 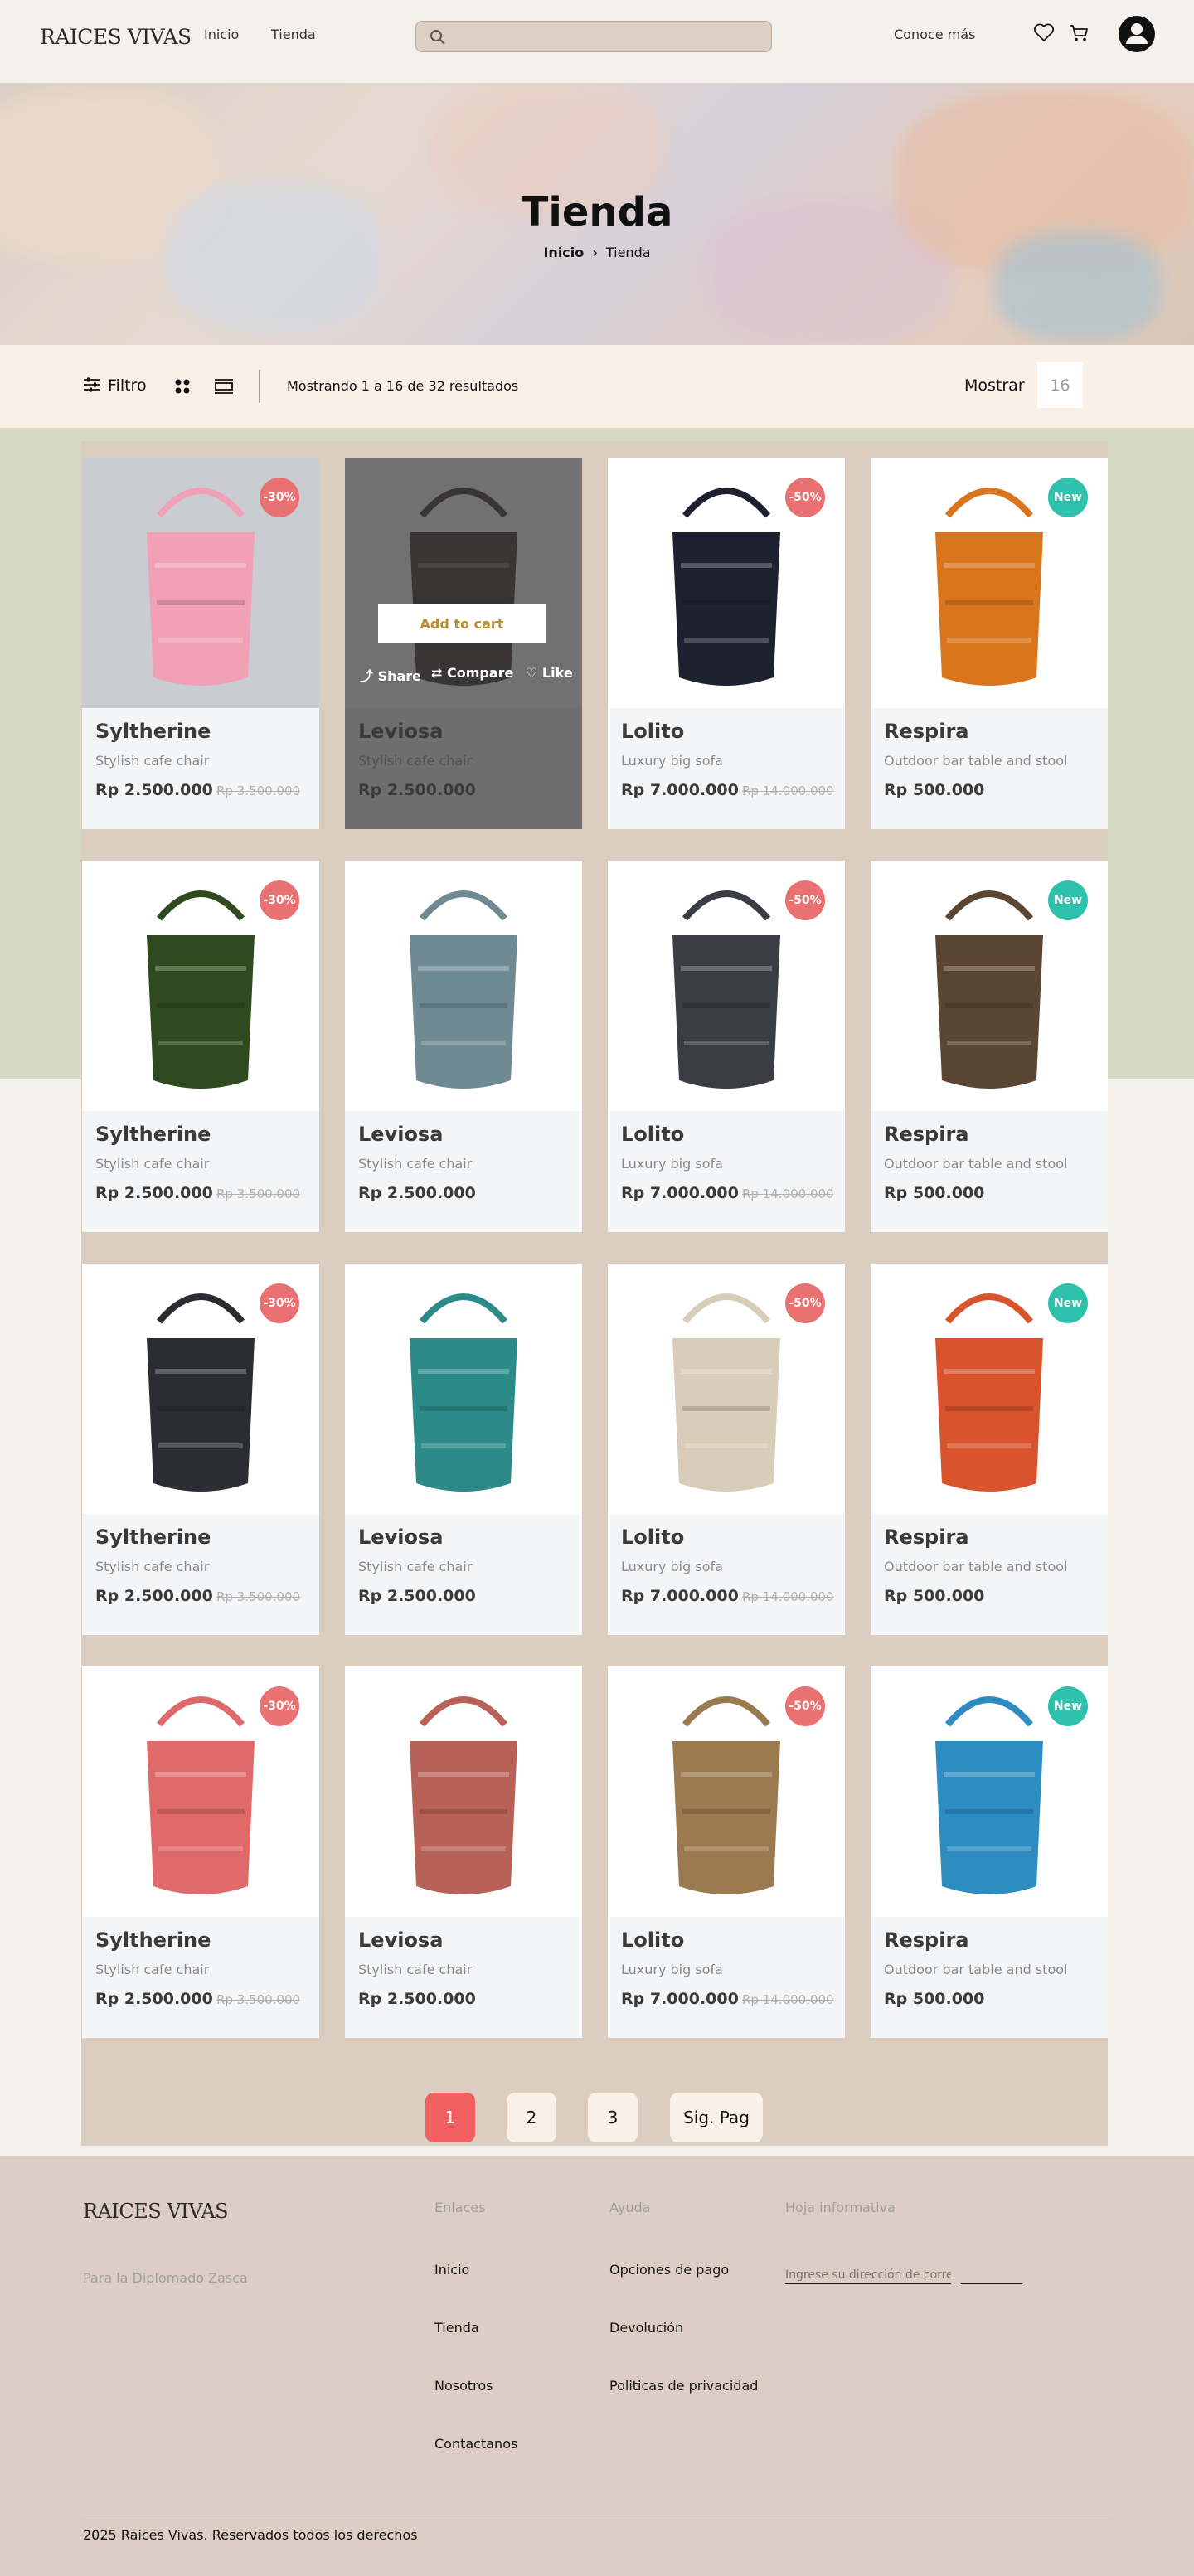 I want to click on footer-help-returns: Devolución, so click(x=646, y=2328).